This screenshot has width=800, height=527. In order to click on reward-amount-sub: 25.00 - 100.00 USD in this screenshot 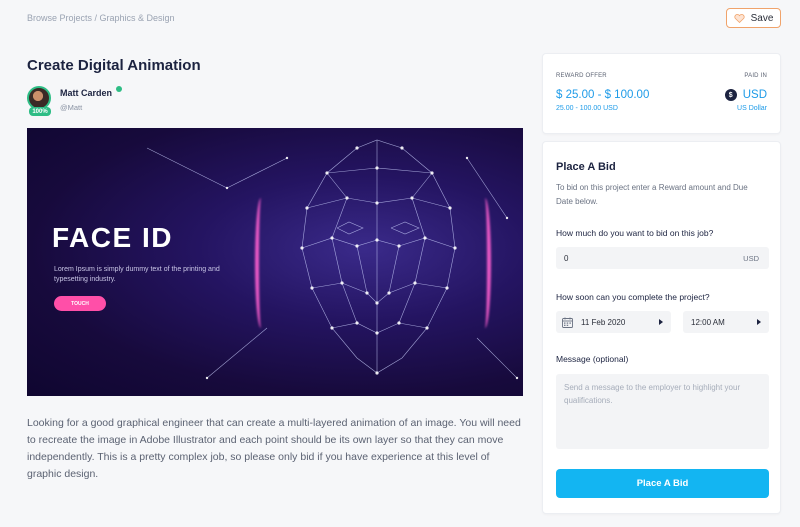, I will do `click(587, 108)`.